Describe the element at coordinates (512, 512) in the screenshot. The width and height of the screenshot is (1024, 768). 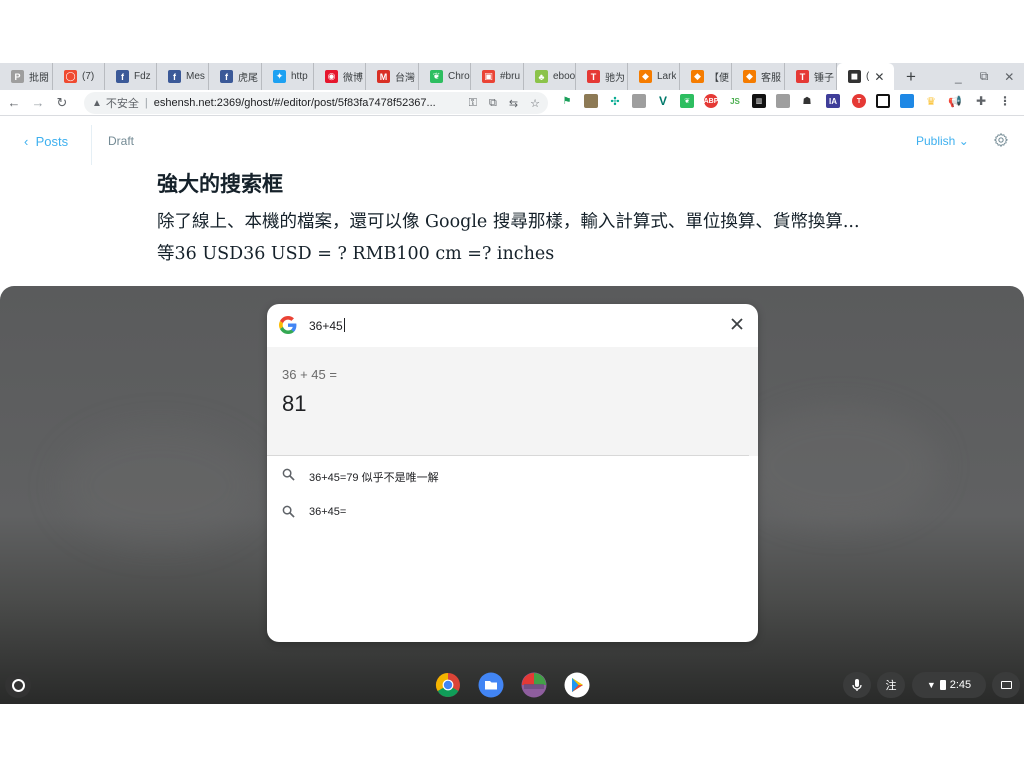
I see `suggestion-row: 36+45=` at that location.